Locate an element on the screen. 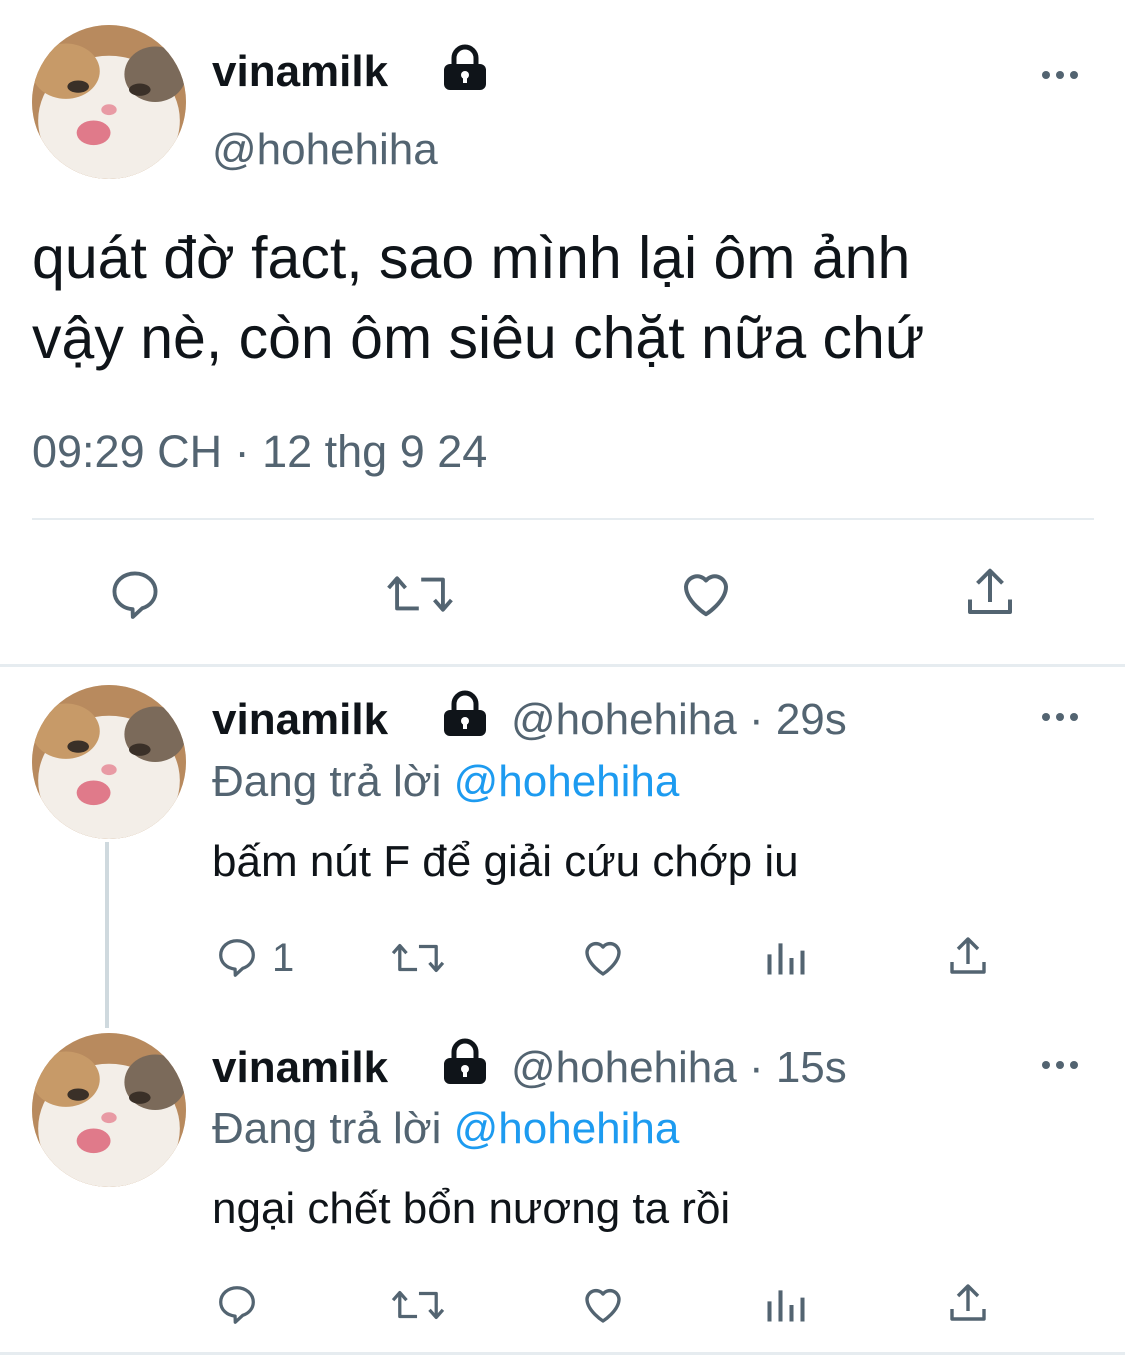 Image resolution: width=1125 pixels, height=1356 pixels. reply-count: 1 is located at coordinates (283, 958).